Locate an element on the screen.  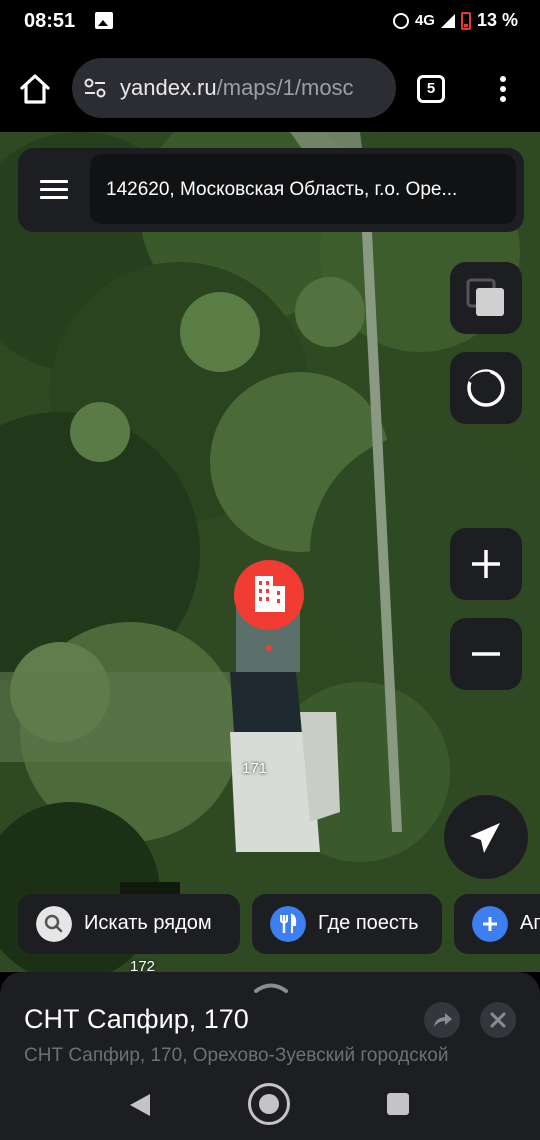
house-number-label: 171 is located at coordinates (255, 768).